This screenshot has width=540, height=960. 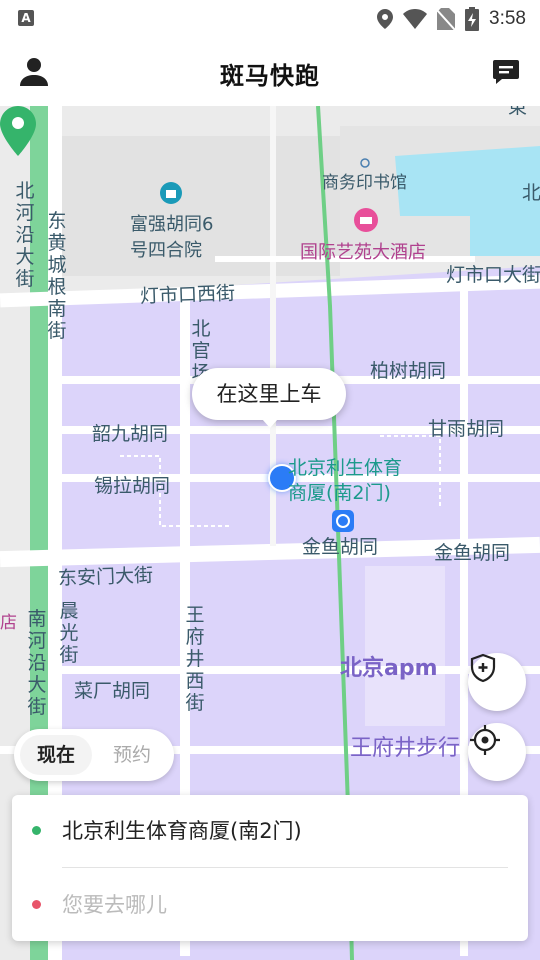 I want to click on pickup-bubble: 在这里上车, so click(x=269, y=398).